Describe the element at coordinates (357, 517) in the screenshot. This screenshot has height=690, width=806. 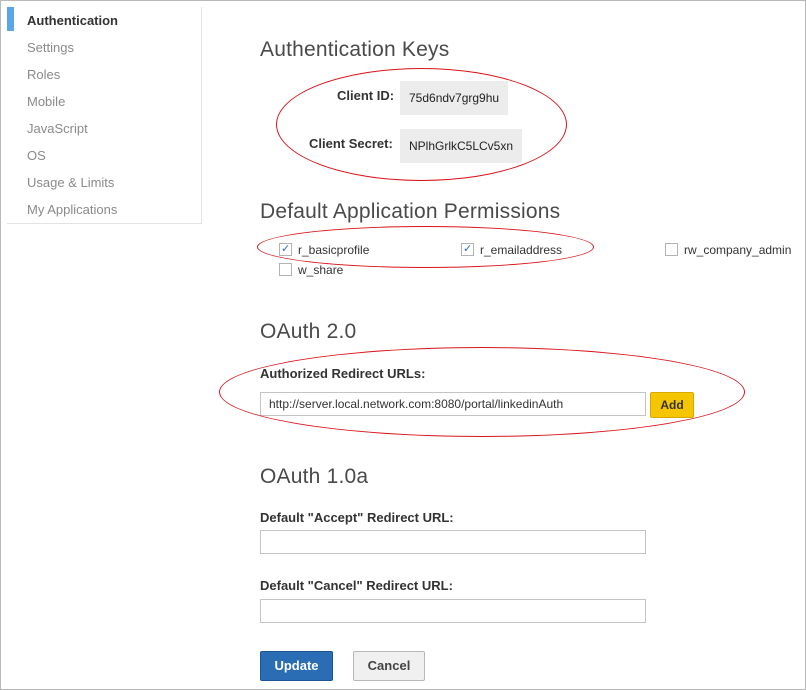
I see `accept-redirect-label: Default "Accept" Redirect URL:` at that location.